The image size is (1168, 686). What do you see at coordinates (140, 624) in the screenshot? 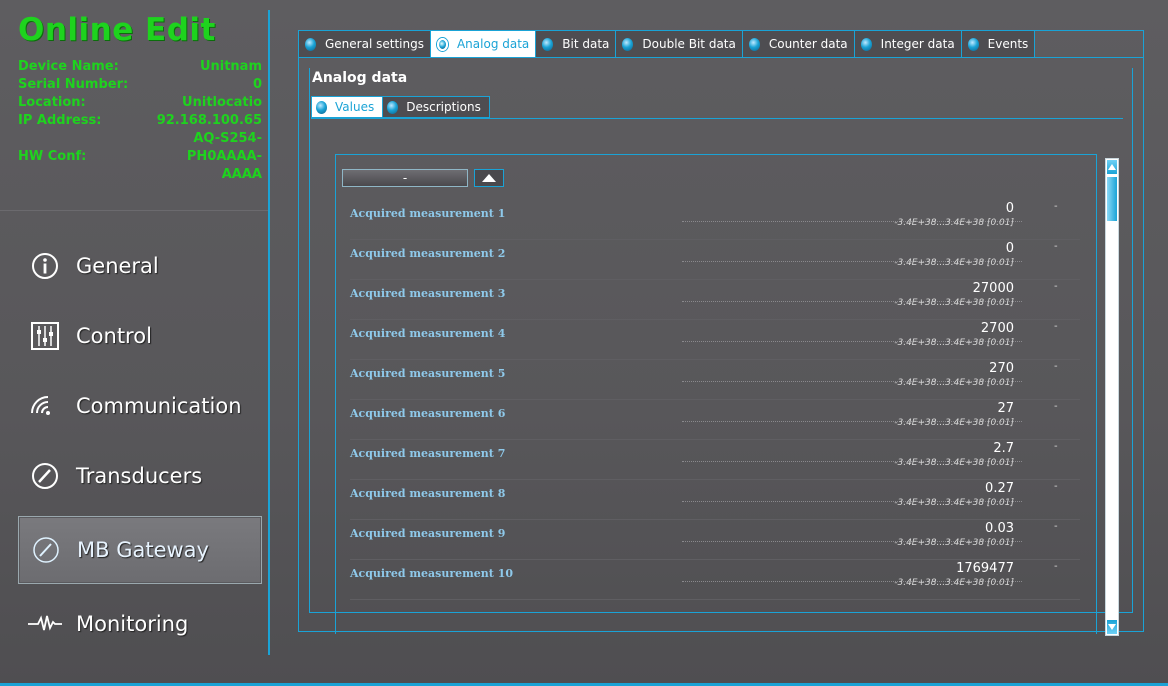
I see `nav-item-monitoring: Monitoring` at bounding box center [140, 624].